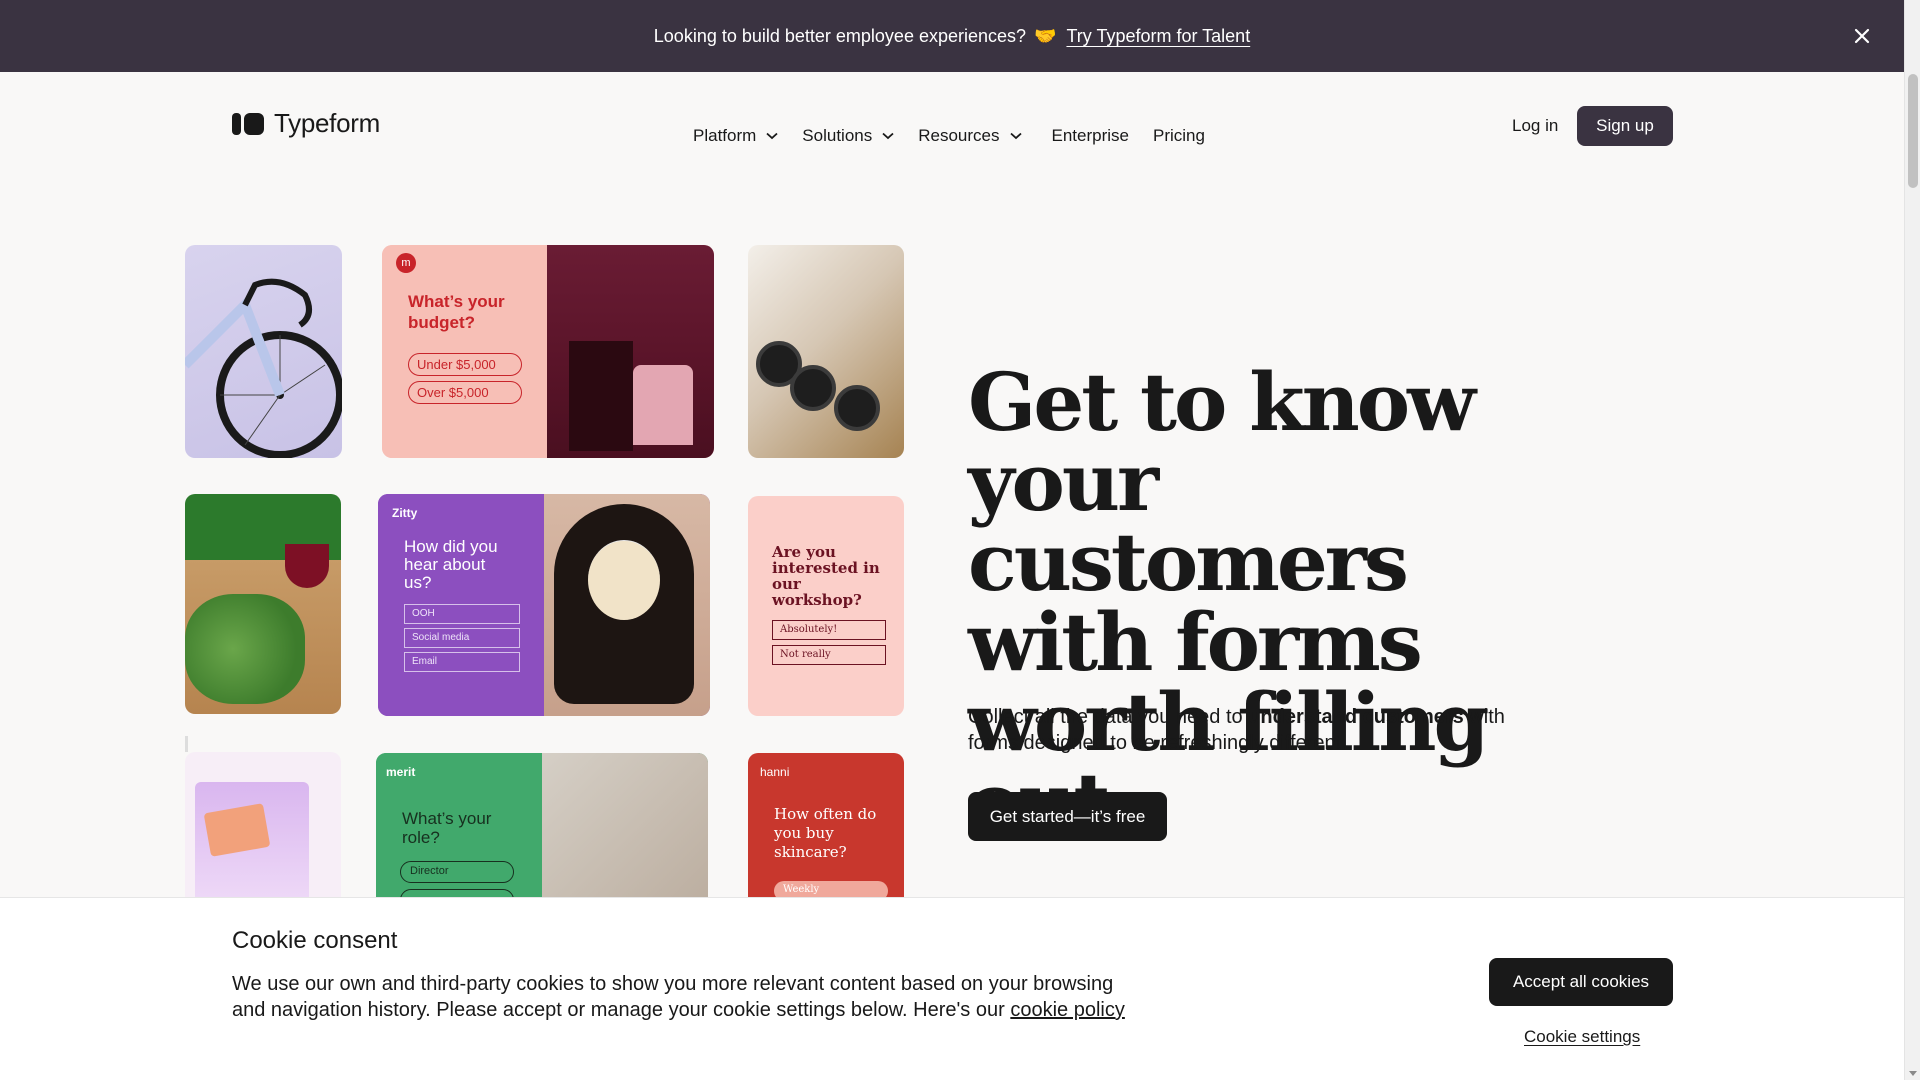 This screenshot has height=1080, width=1920. What do you see at coordinates (1862, 36) in the screenshot?
I see `close-icon` at bounding box center [1862, 36].